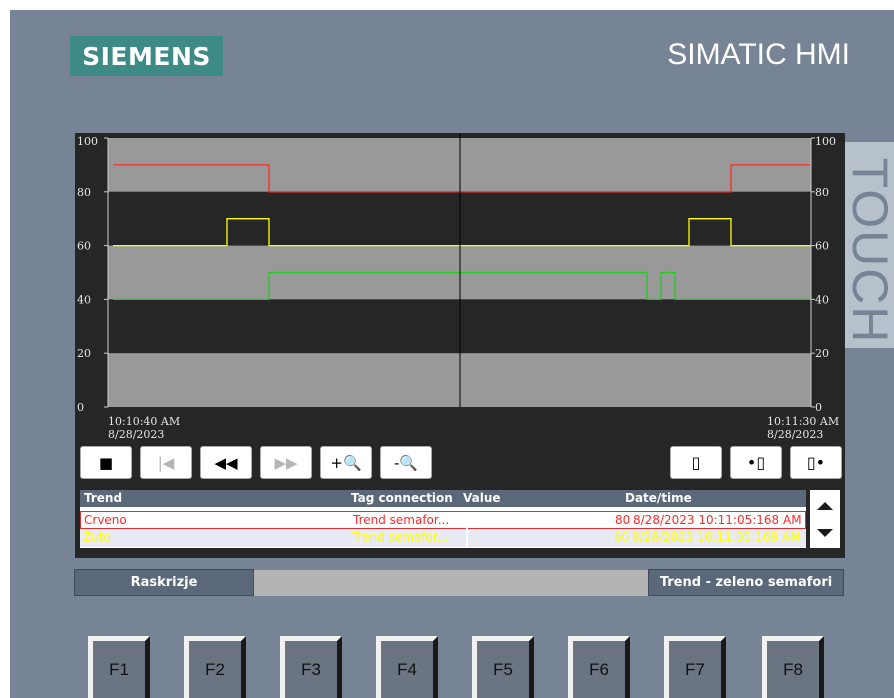  What do you see at coordinates (758, 54) in the screenshot?
I see `device-title: SIMATIC HMI` at bounding box center [758, 54].